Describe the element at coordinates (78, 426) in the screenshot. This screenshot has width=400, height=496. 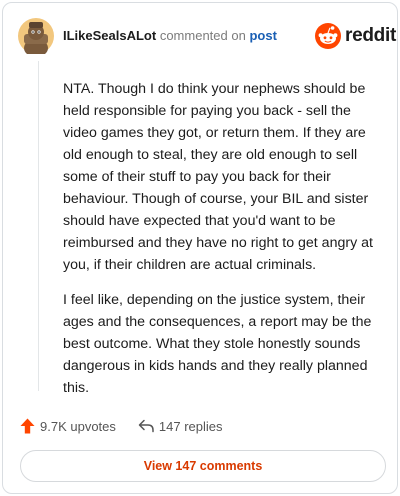
I see `upvote-count: 9.7K upvotes` at that location.